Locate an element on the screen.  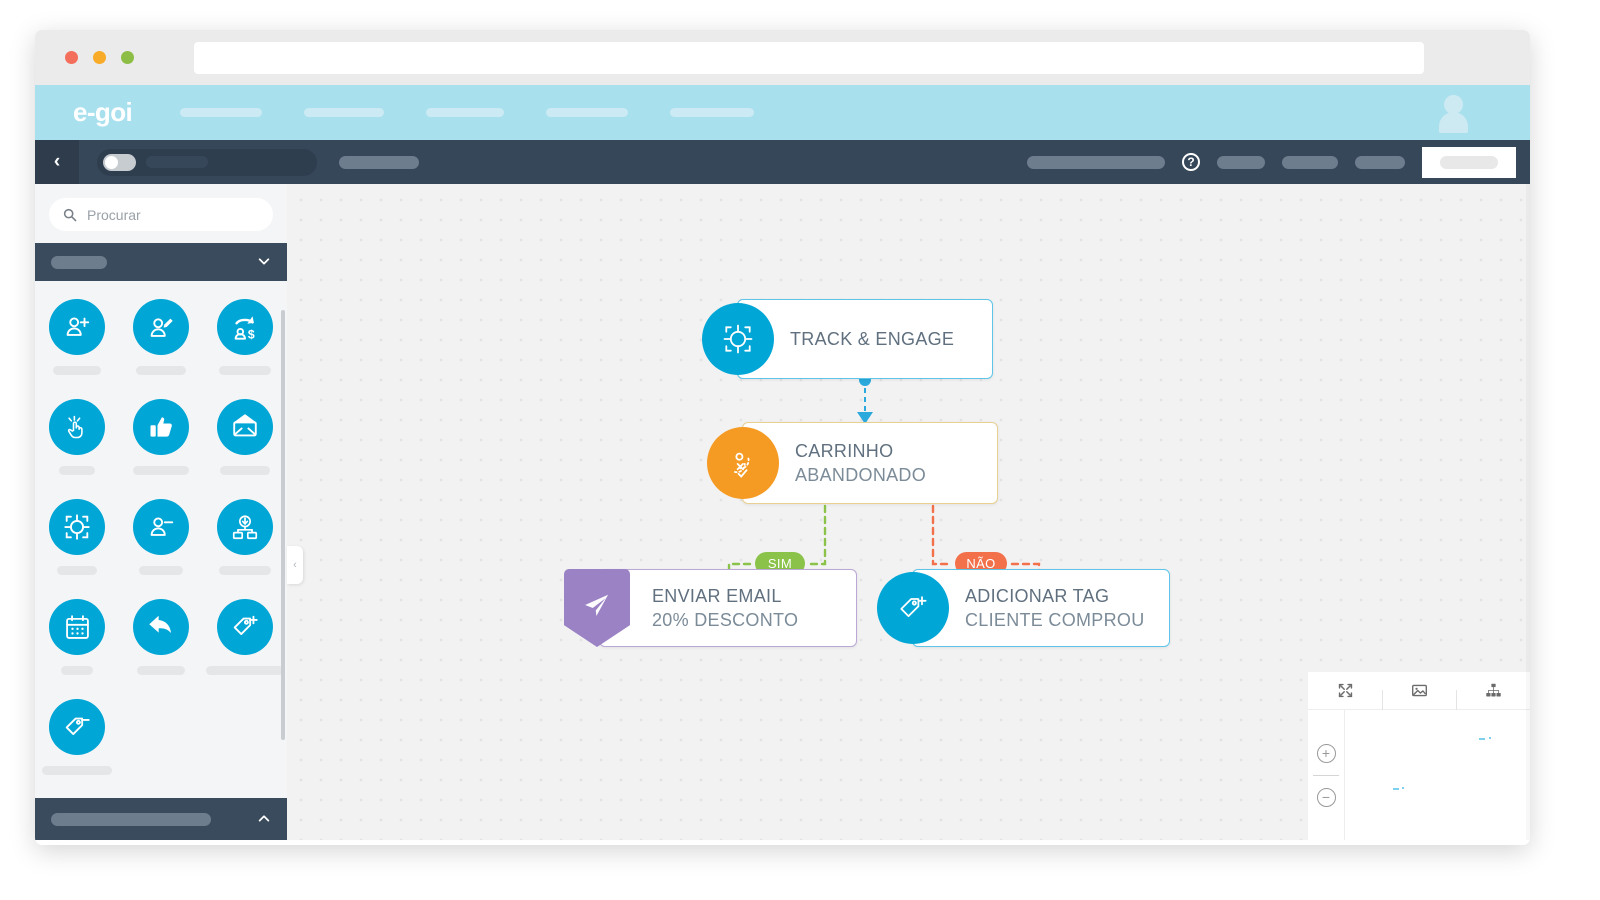
tool-item-target is located at coordinates (77, 537).